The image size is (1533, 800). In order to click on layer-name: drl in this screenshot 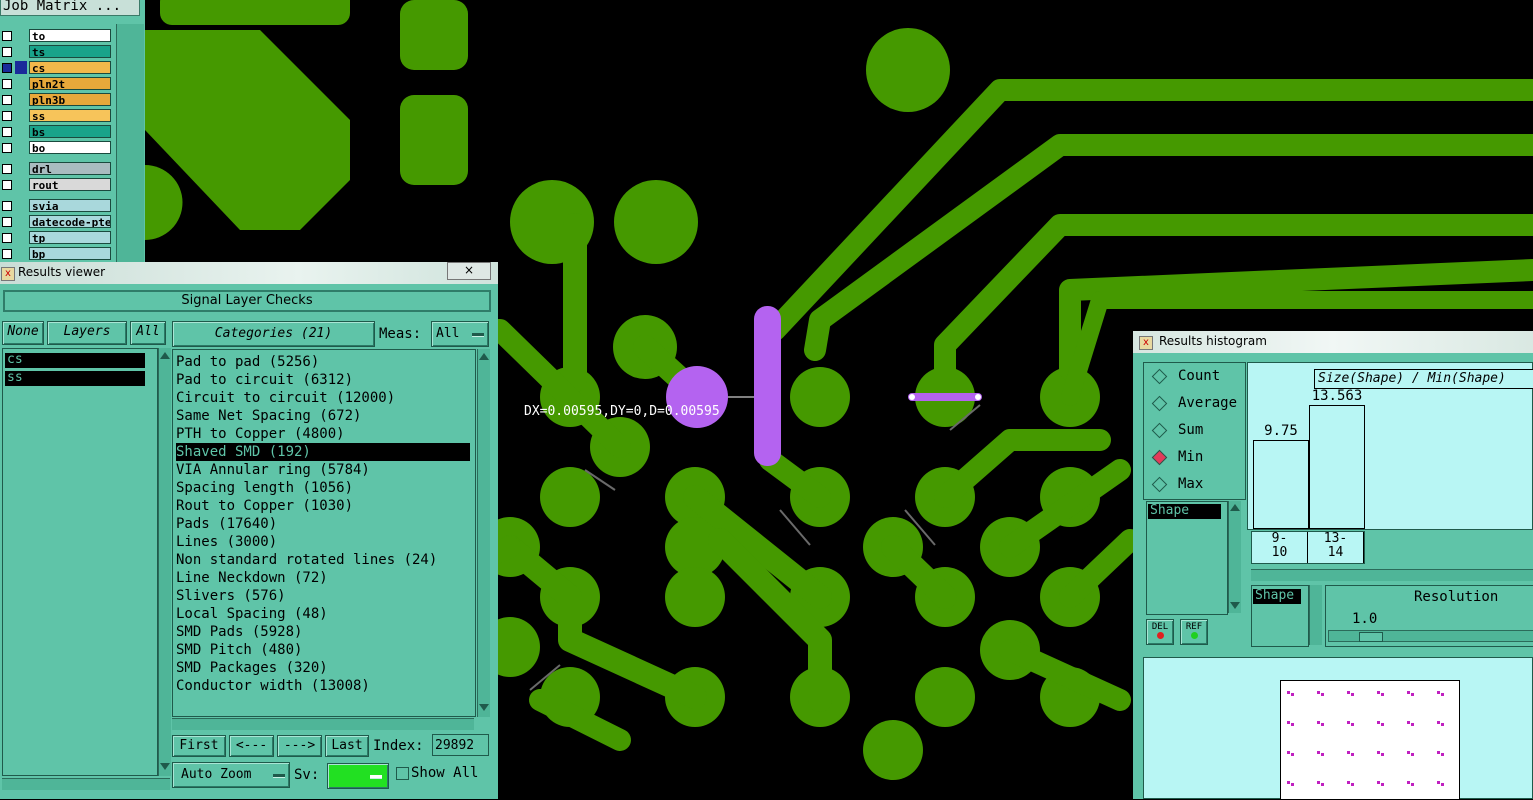, I will do `click(70, 168)`.